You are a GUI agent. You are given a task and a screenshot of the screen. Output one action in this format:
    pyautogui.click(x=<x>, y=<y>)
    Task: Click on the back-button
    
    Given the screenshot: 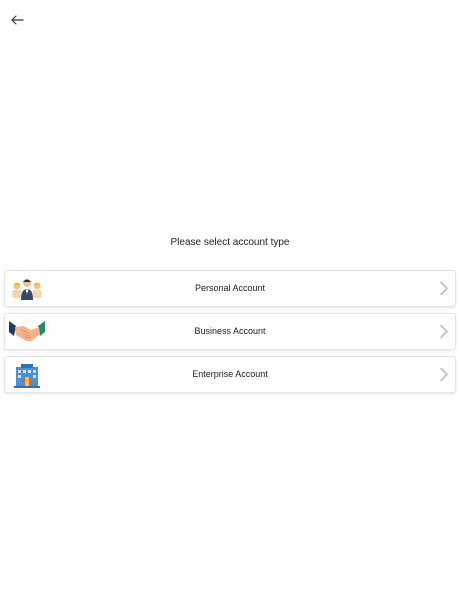 What is the action you would take?
    pyautogui.click(x=17, y=20)
    